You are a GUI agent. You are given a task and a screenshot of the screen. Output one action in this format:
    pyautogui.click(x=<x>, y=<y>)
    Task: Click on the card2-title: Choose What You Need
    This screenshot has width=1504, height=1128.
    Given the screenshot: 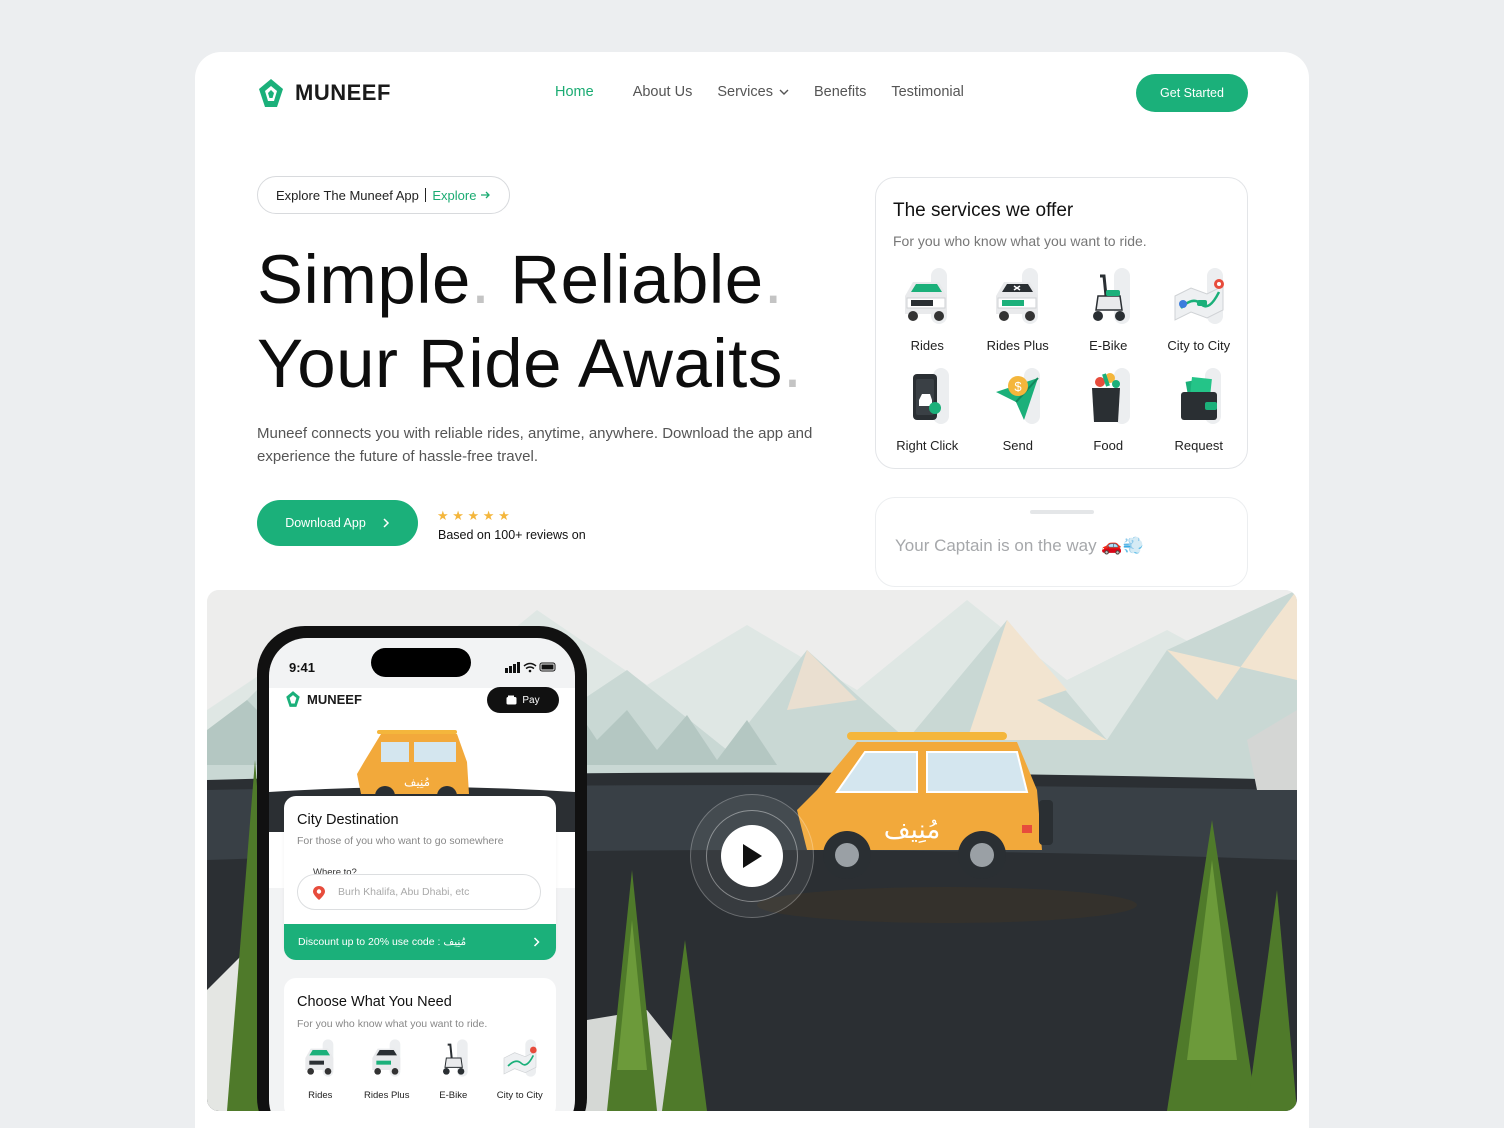 What is the action you would take?
    pyautogui.click(x=374, y=1002)
    